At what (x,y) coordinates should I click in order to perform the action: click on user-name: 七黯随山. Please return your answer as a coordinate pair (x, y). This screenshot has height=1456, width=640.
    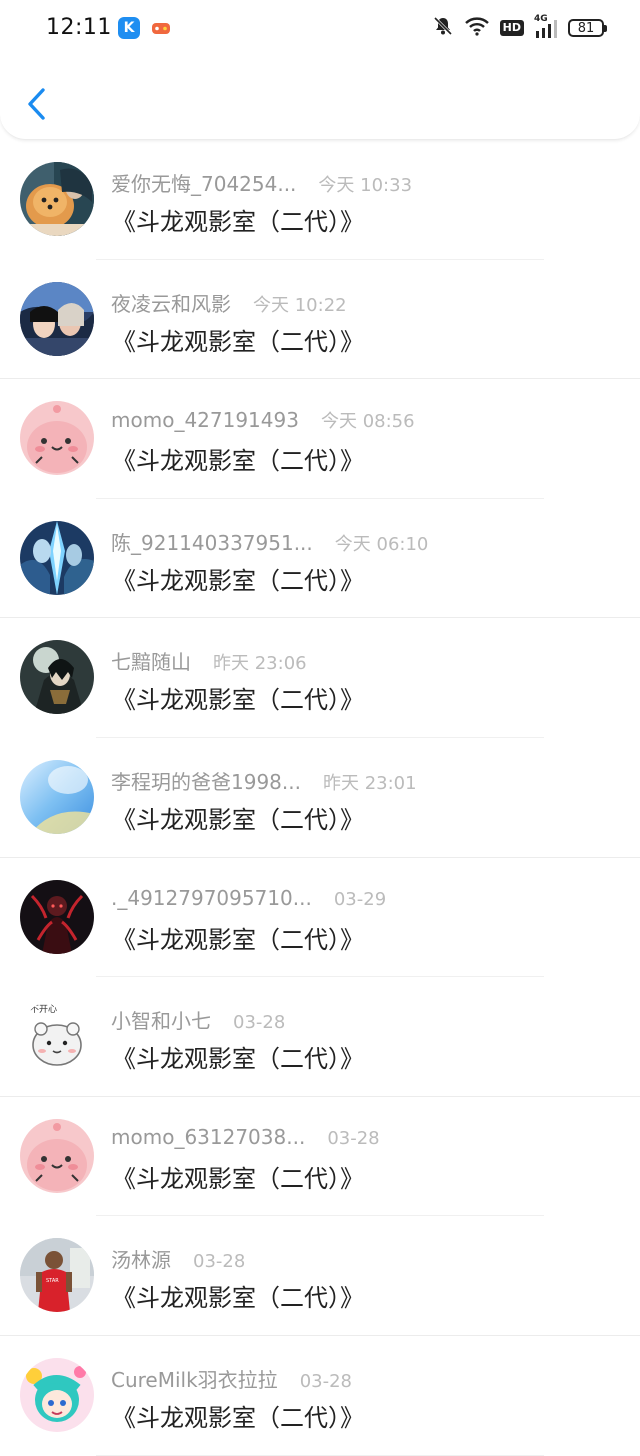
    Looking at the image, I should click on (151, 660).